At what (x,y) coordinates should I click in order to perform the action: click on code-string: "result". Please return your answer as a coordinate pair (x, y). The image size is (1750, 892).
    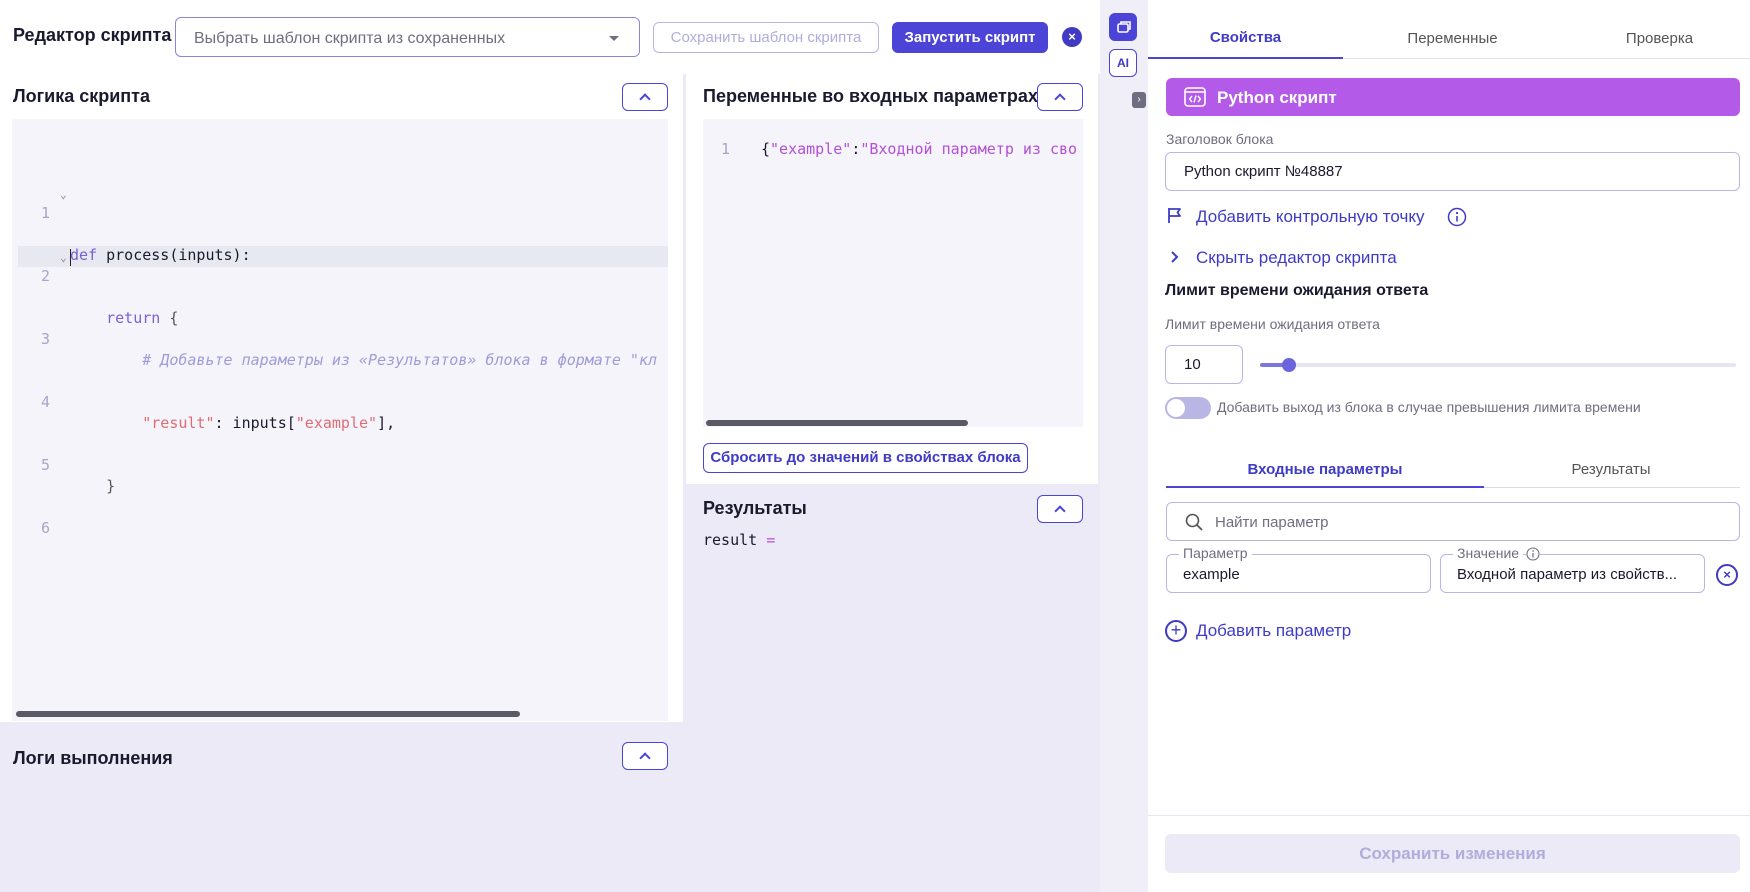
    Looking at the image, I should click on (178, 423).